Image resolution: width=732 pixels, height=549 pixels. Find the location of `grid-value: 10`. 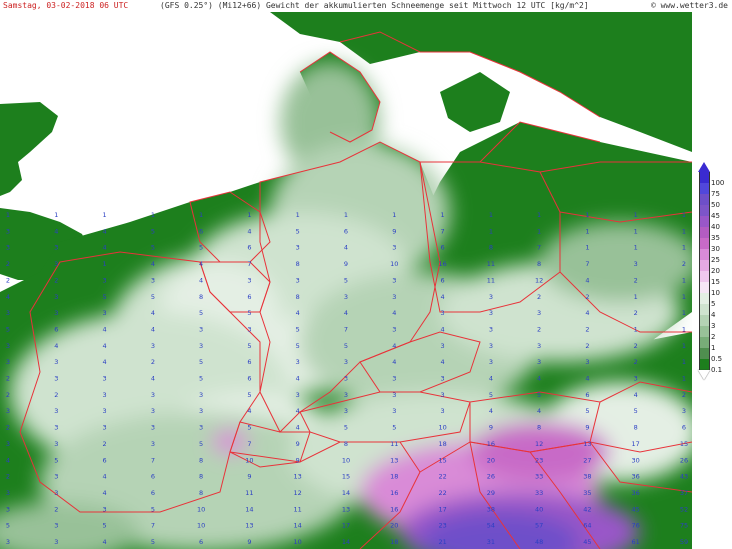

grid-value: 10 is located at coordinates (249, 460).